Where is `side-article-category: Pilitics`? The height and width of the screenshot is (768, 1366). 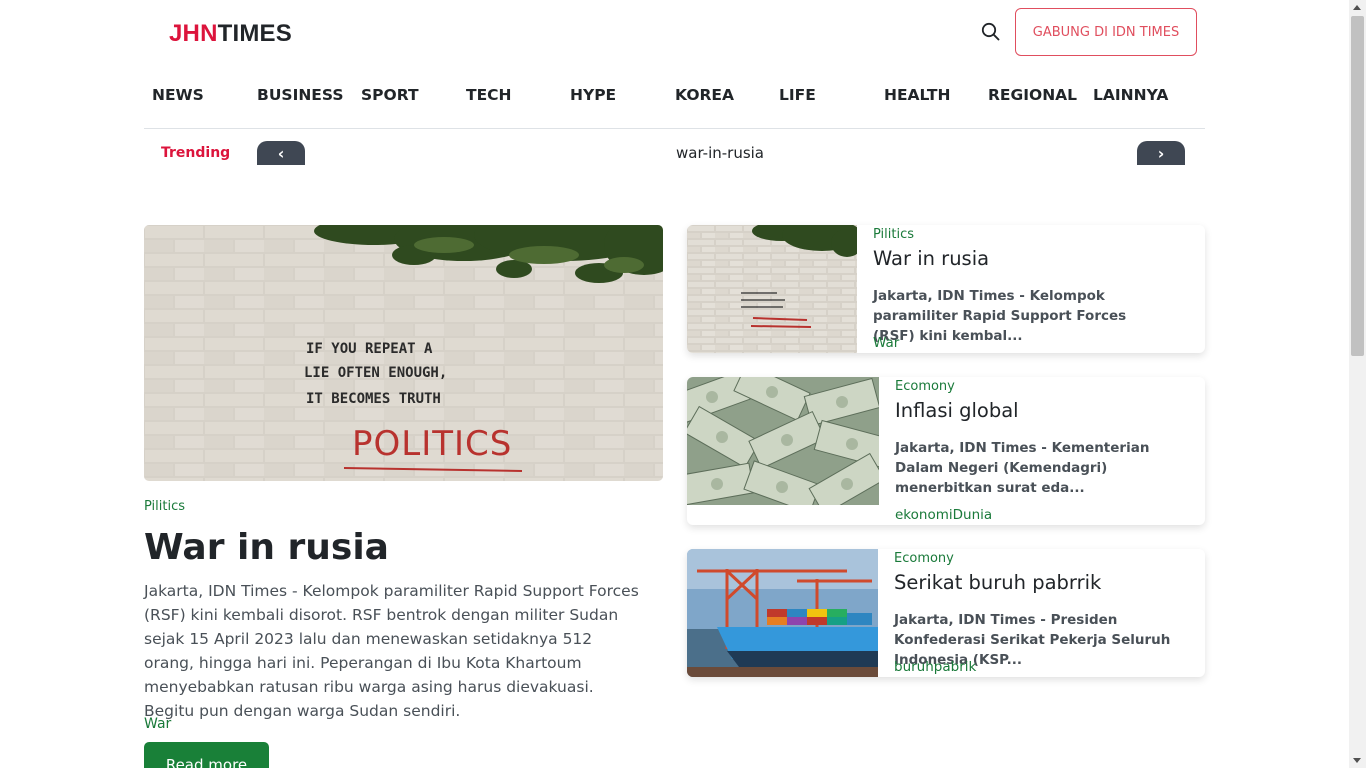
side-article-category: Pilitics is located at coordinates (893, 234).